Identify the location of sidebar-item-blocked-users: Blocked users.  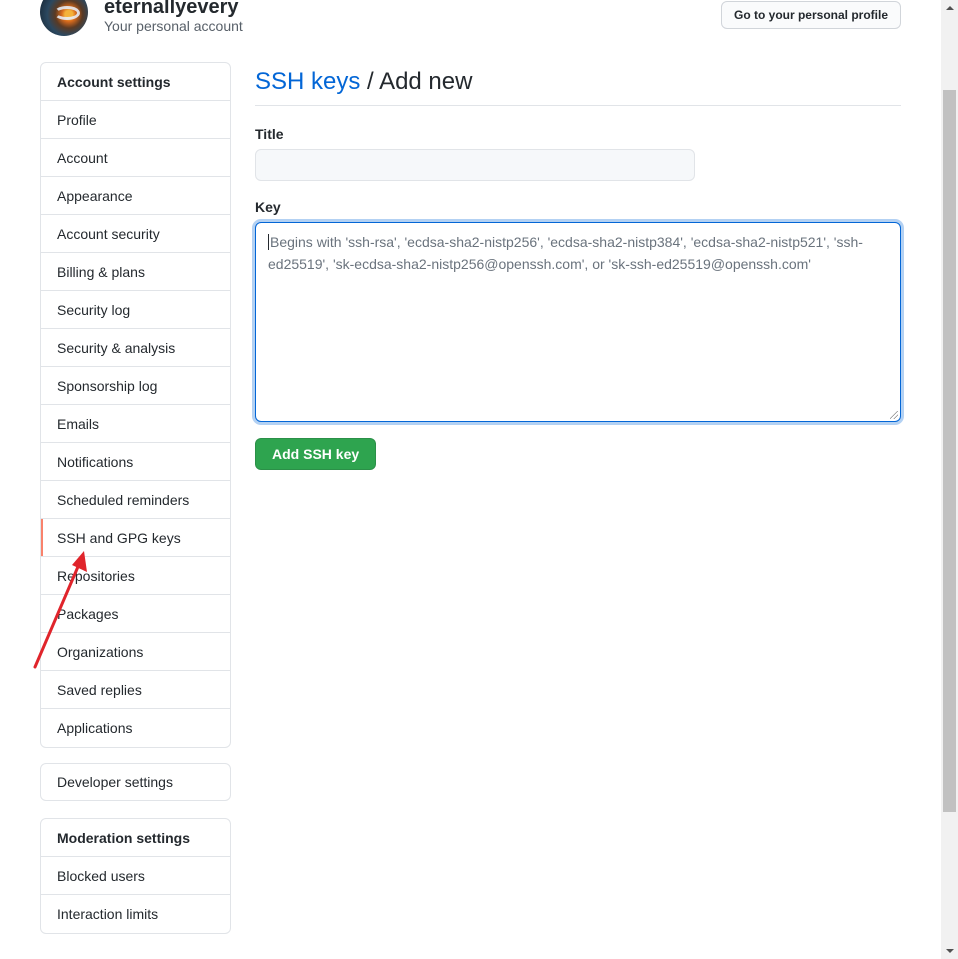
(135, 876).